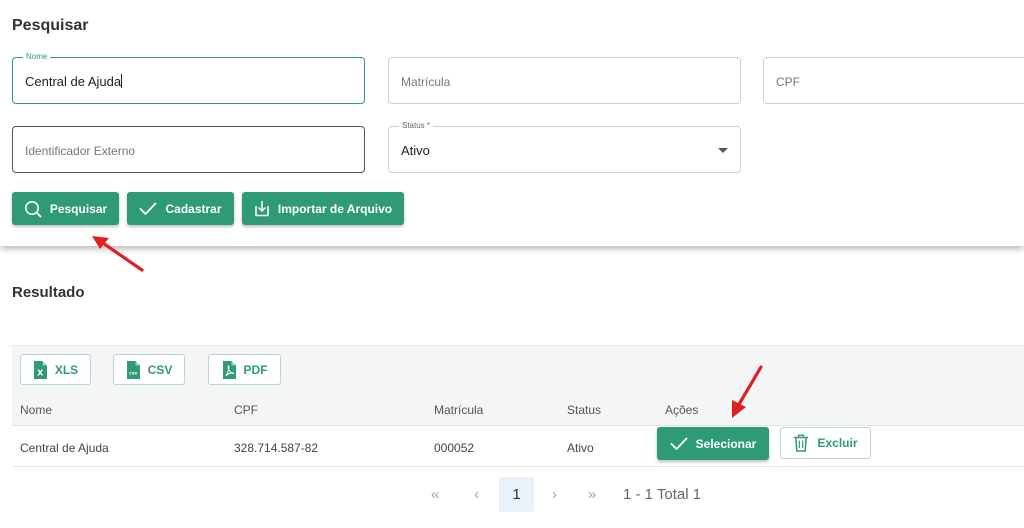  I want to click on excel-icon: X, so click(40, 369).